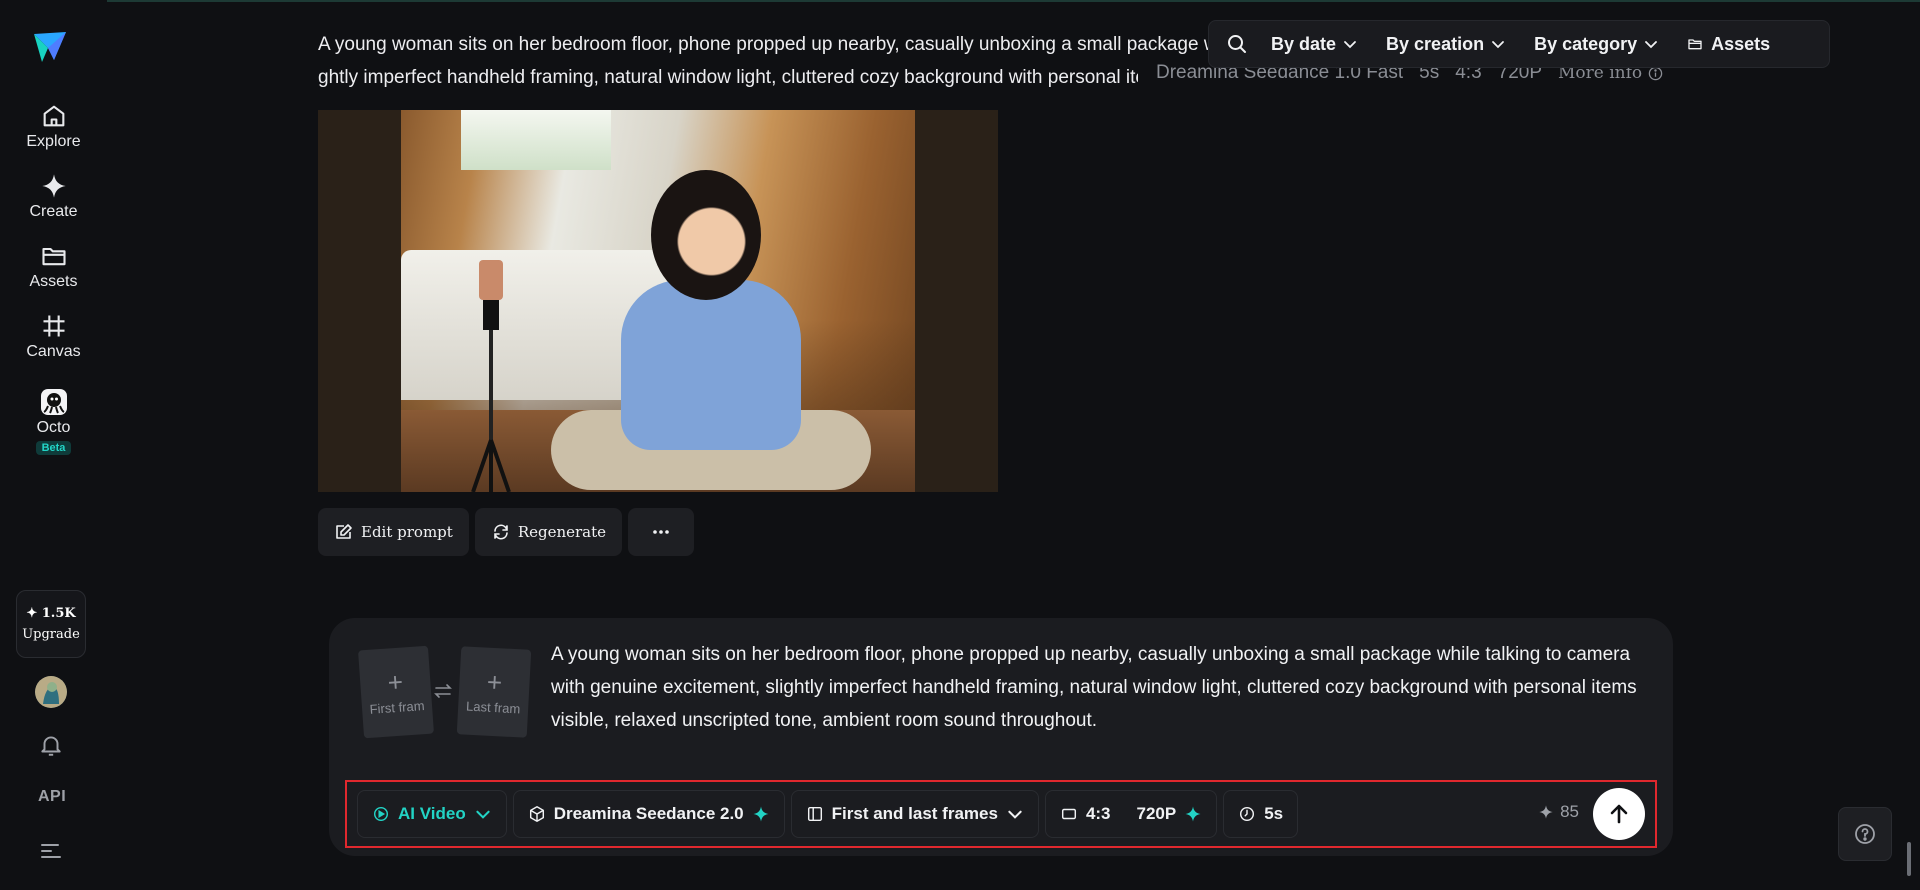 The width and height of the screenshot is (1920, 890). What do you see at coordinates (51, 624) in the screenshot?
I see `upgrade-button: ✦ 1.5K Upgrade` at bounding box center [51, 624].